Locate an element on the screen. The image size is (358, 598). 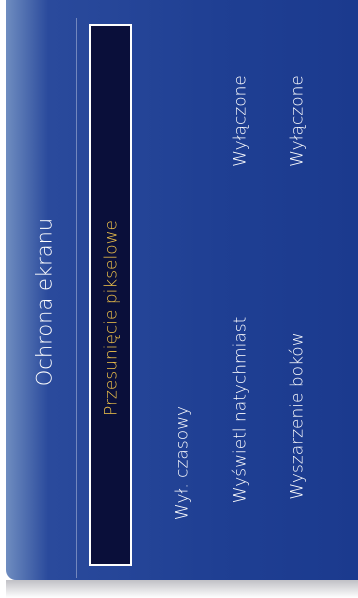
menu-item-immediate-display-label: Wyświetl natychmiast is located at coordinates (241, 410).